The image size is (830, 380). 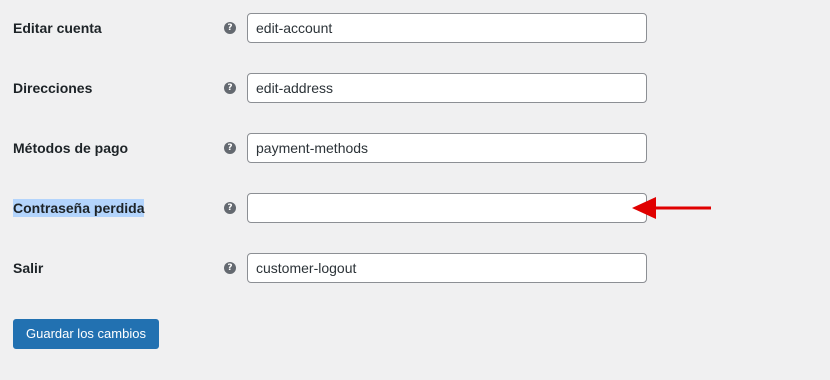 I want to click on save-changes-button: Guardar los cambios, so click(x=86, y=334).